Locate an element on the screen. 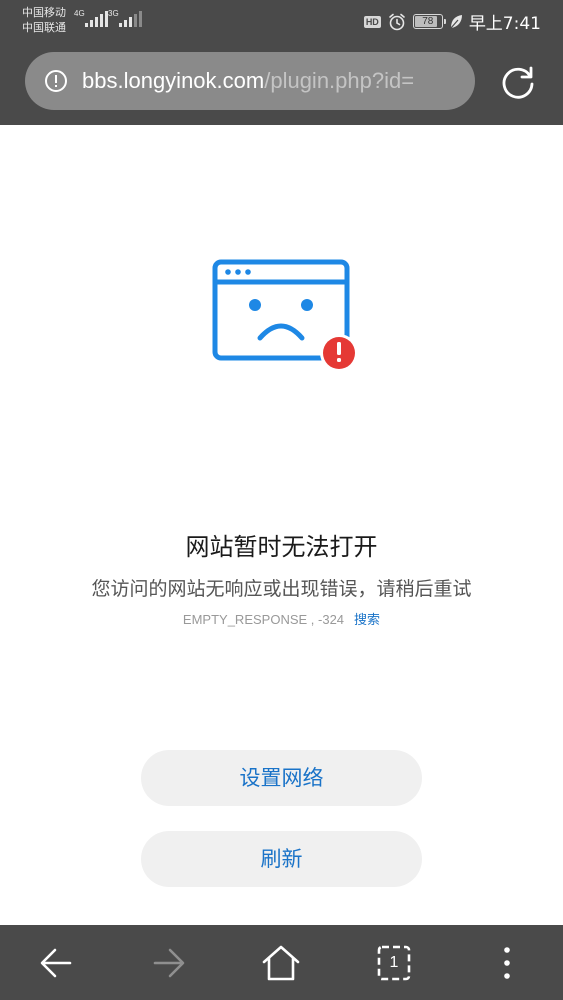  back-button is located at coordinates (56, 963).